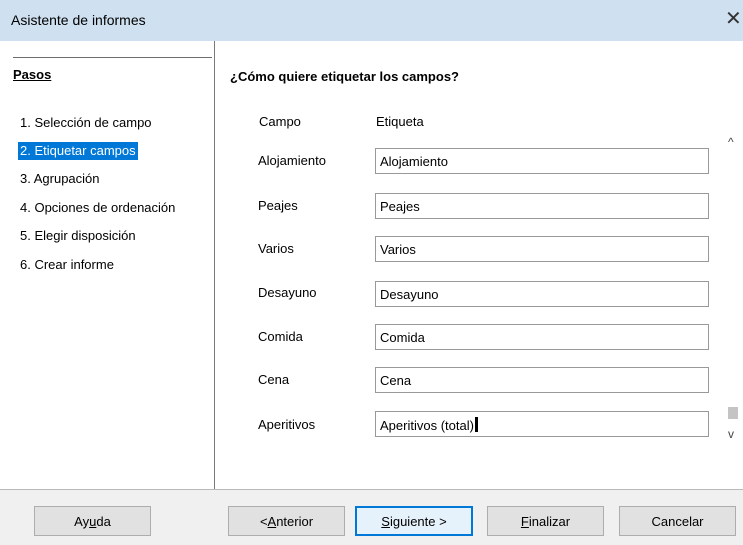 This screenshot has height=545, width=743. What do you see at coordinates (78, 236) in the screenshot?
I see `step-choose-layout: 5. Elegir disposición` at bounding box center [78, 236].